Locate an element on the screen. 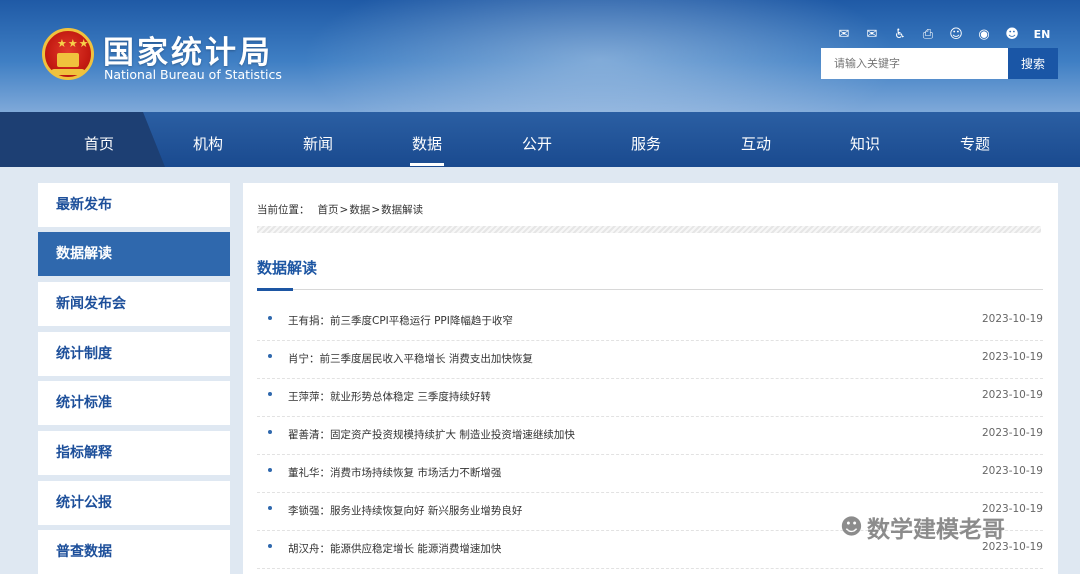 The image size is (1080, 574). article-title: 董礼华：消费市场持续恢复 市场活力不断增强 is located at coordinates (394, 472).